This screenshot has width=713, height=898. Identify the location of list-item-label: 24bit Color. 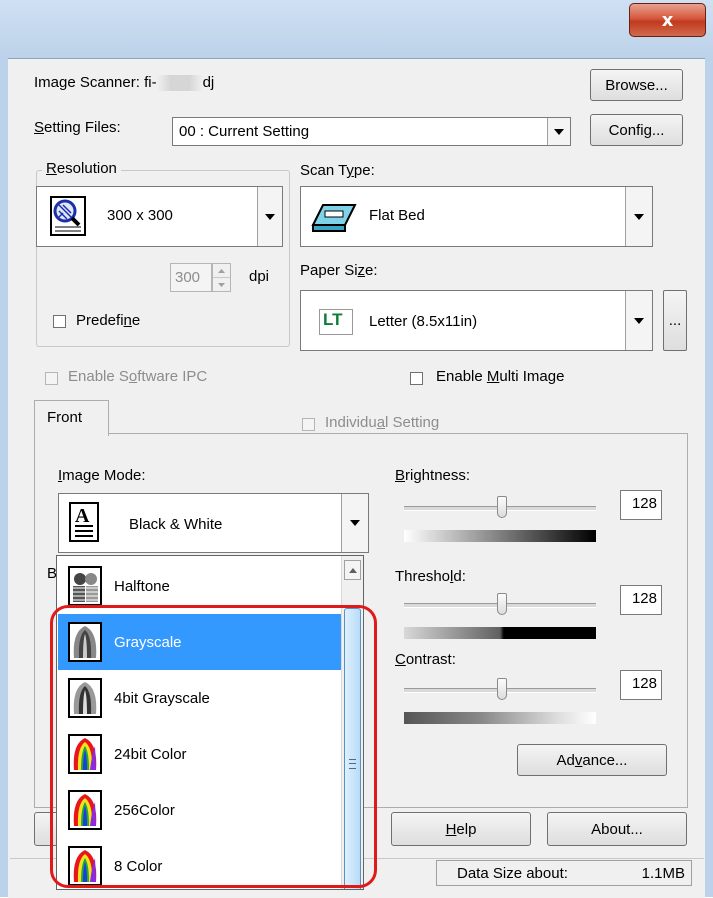
(150, 754).